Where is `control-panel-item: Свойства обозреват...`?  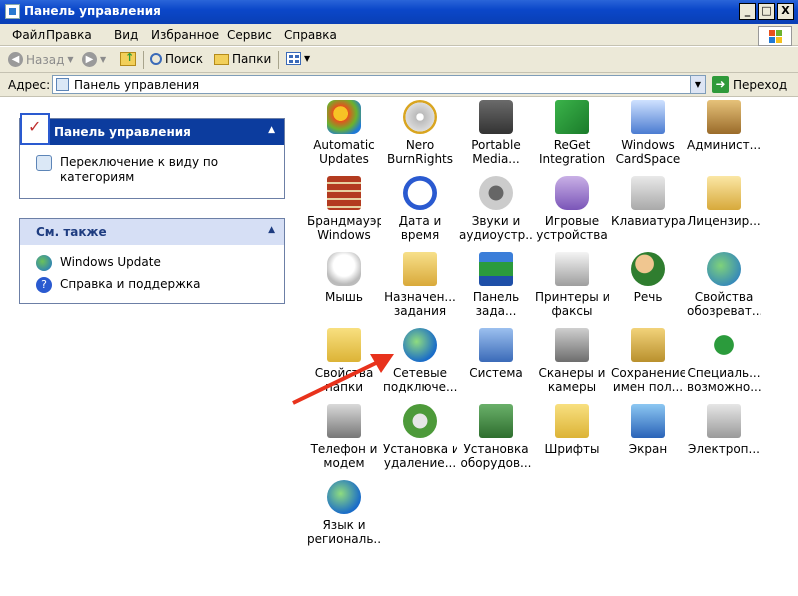 control-panel-item: Свойства обозреват... is located at coordinates (724, 285).